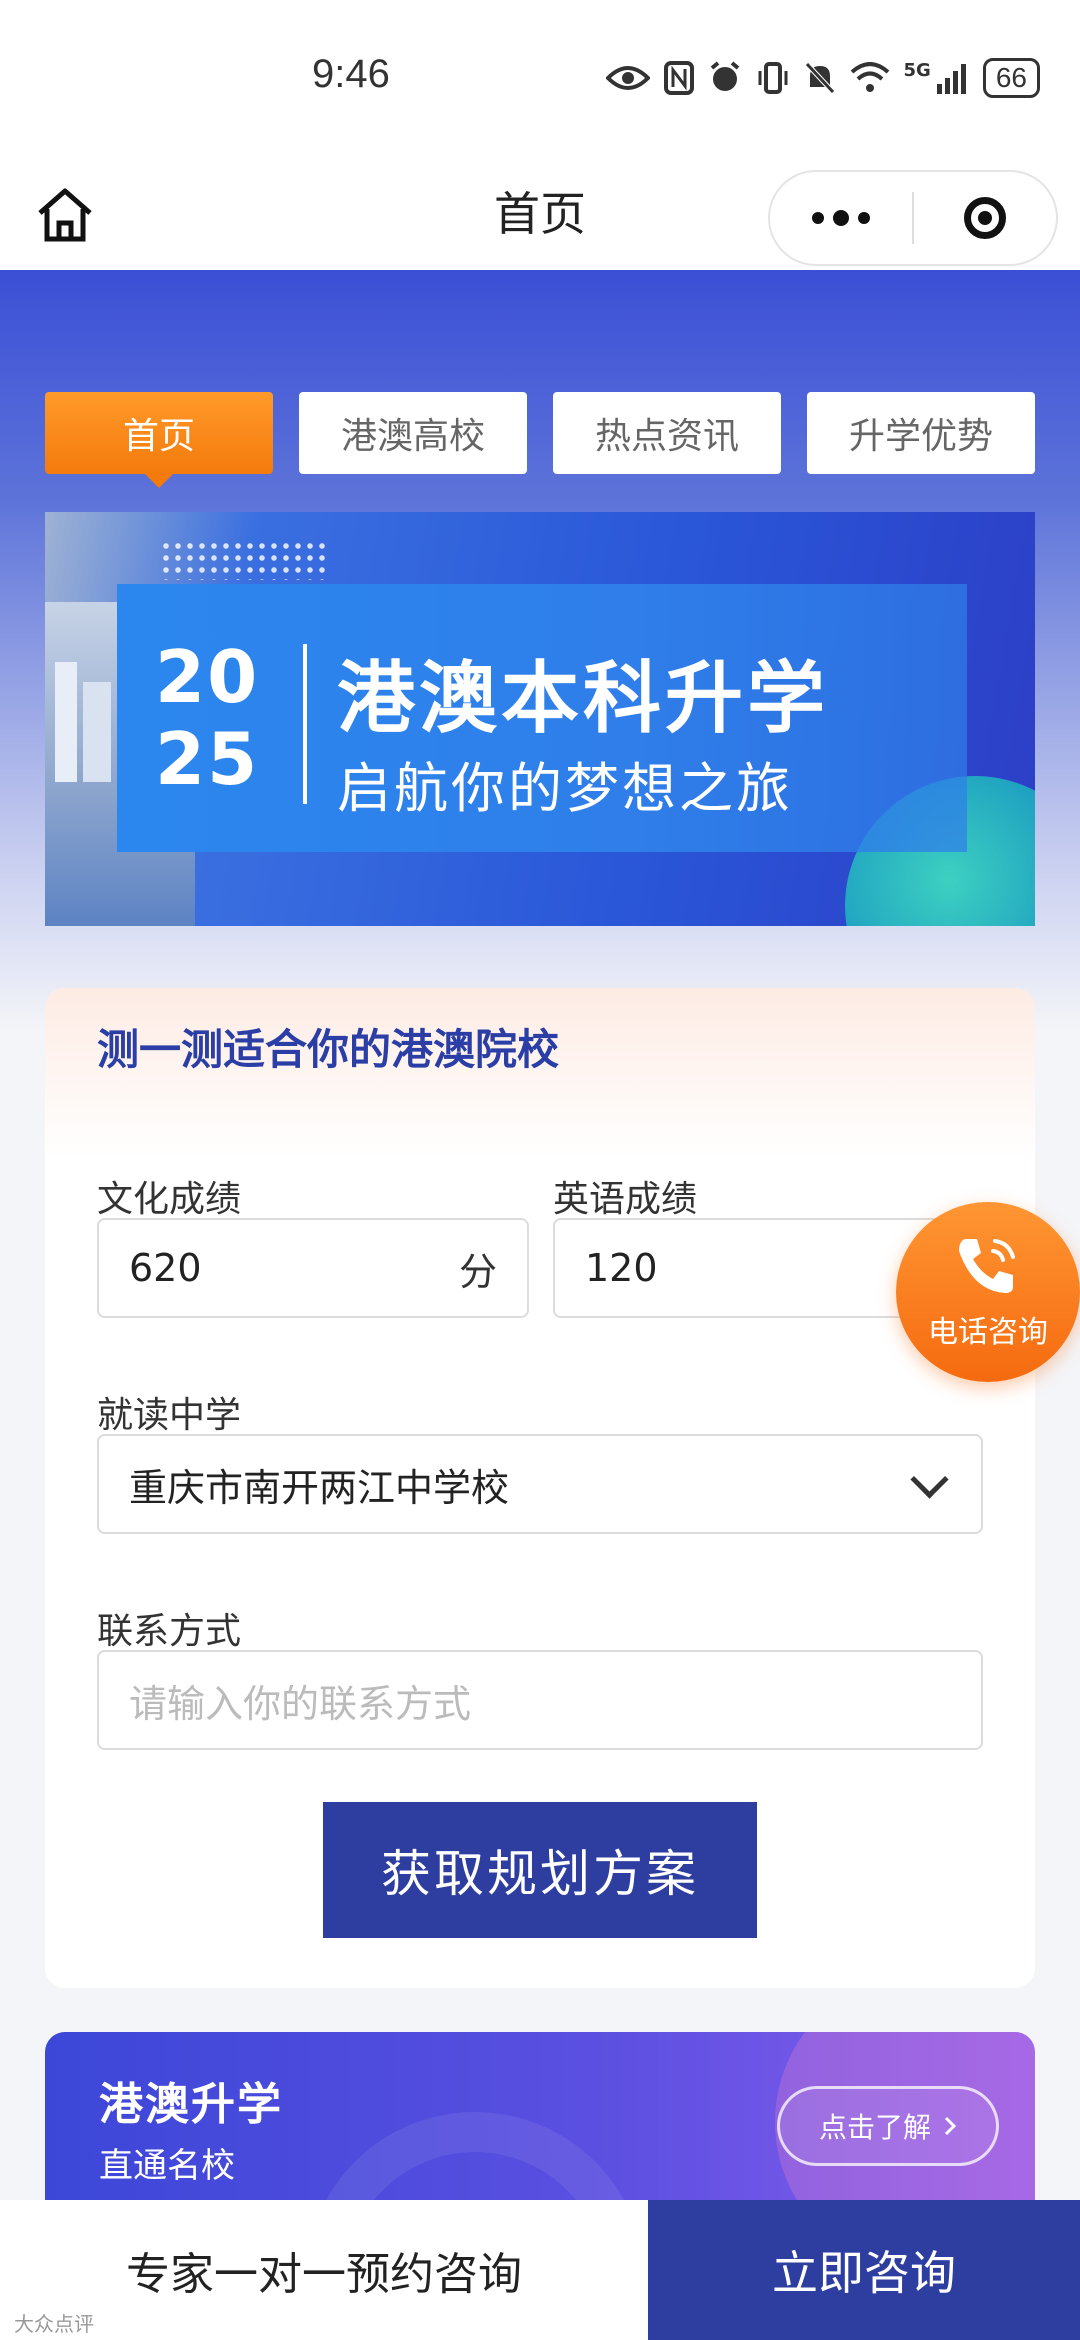 Image resolution: width=1080 pixels, height=2340 pixels. What do you see at coordinates (773, 78) in the screenshot?
I see `vibrate-icon` at bounding box center [773, 78].